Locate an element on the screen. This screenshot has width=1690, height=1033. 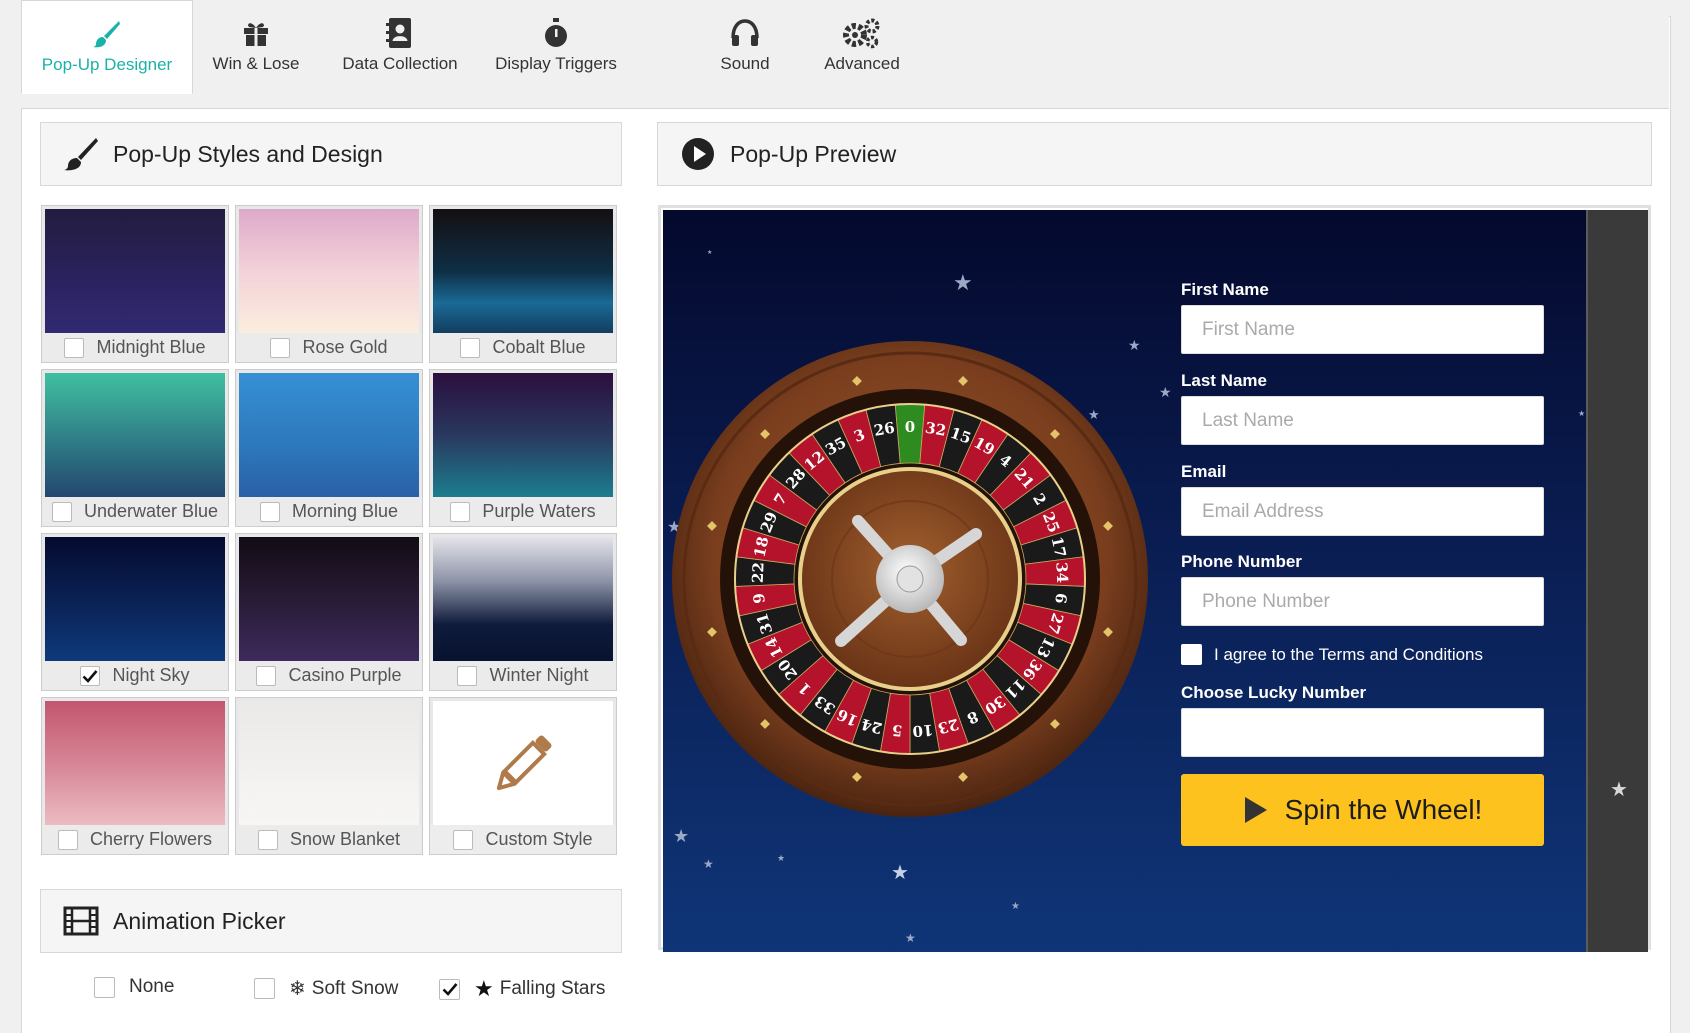
panel-title: Pop-Up Styles and Design is located at coordinates (248, 153).